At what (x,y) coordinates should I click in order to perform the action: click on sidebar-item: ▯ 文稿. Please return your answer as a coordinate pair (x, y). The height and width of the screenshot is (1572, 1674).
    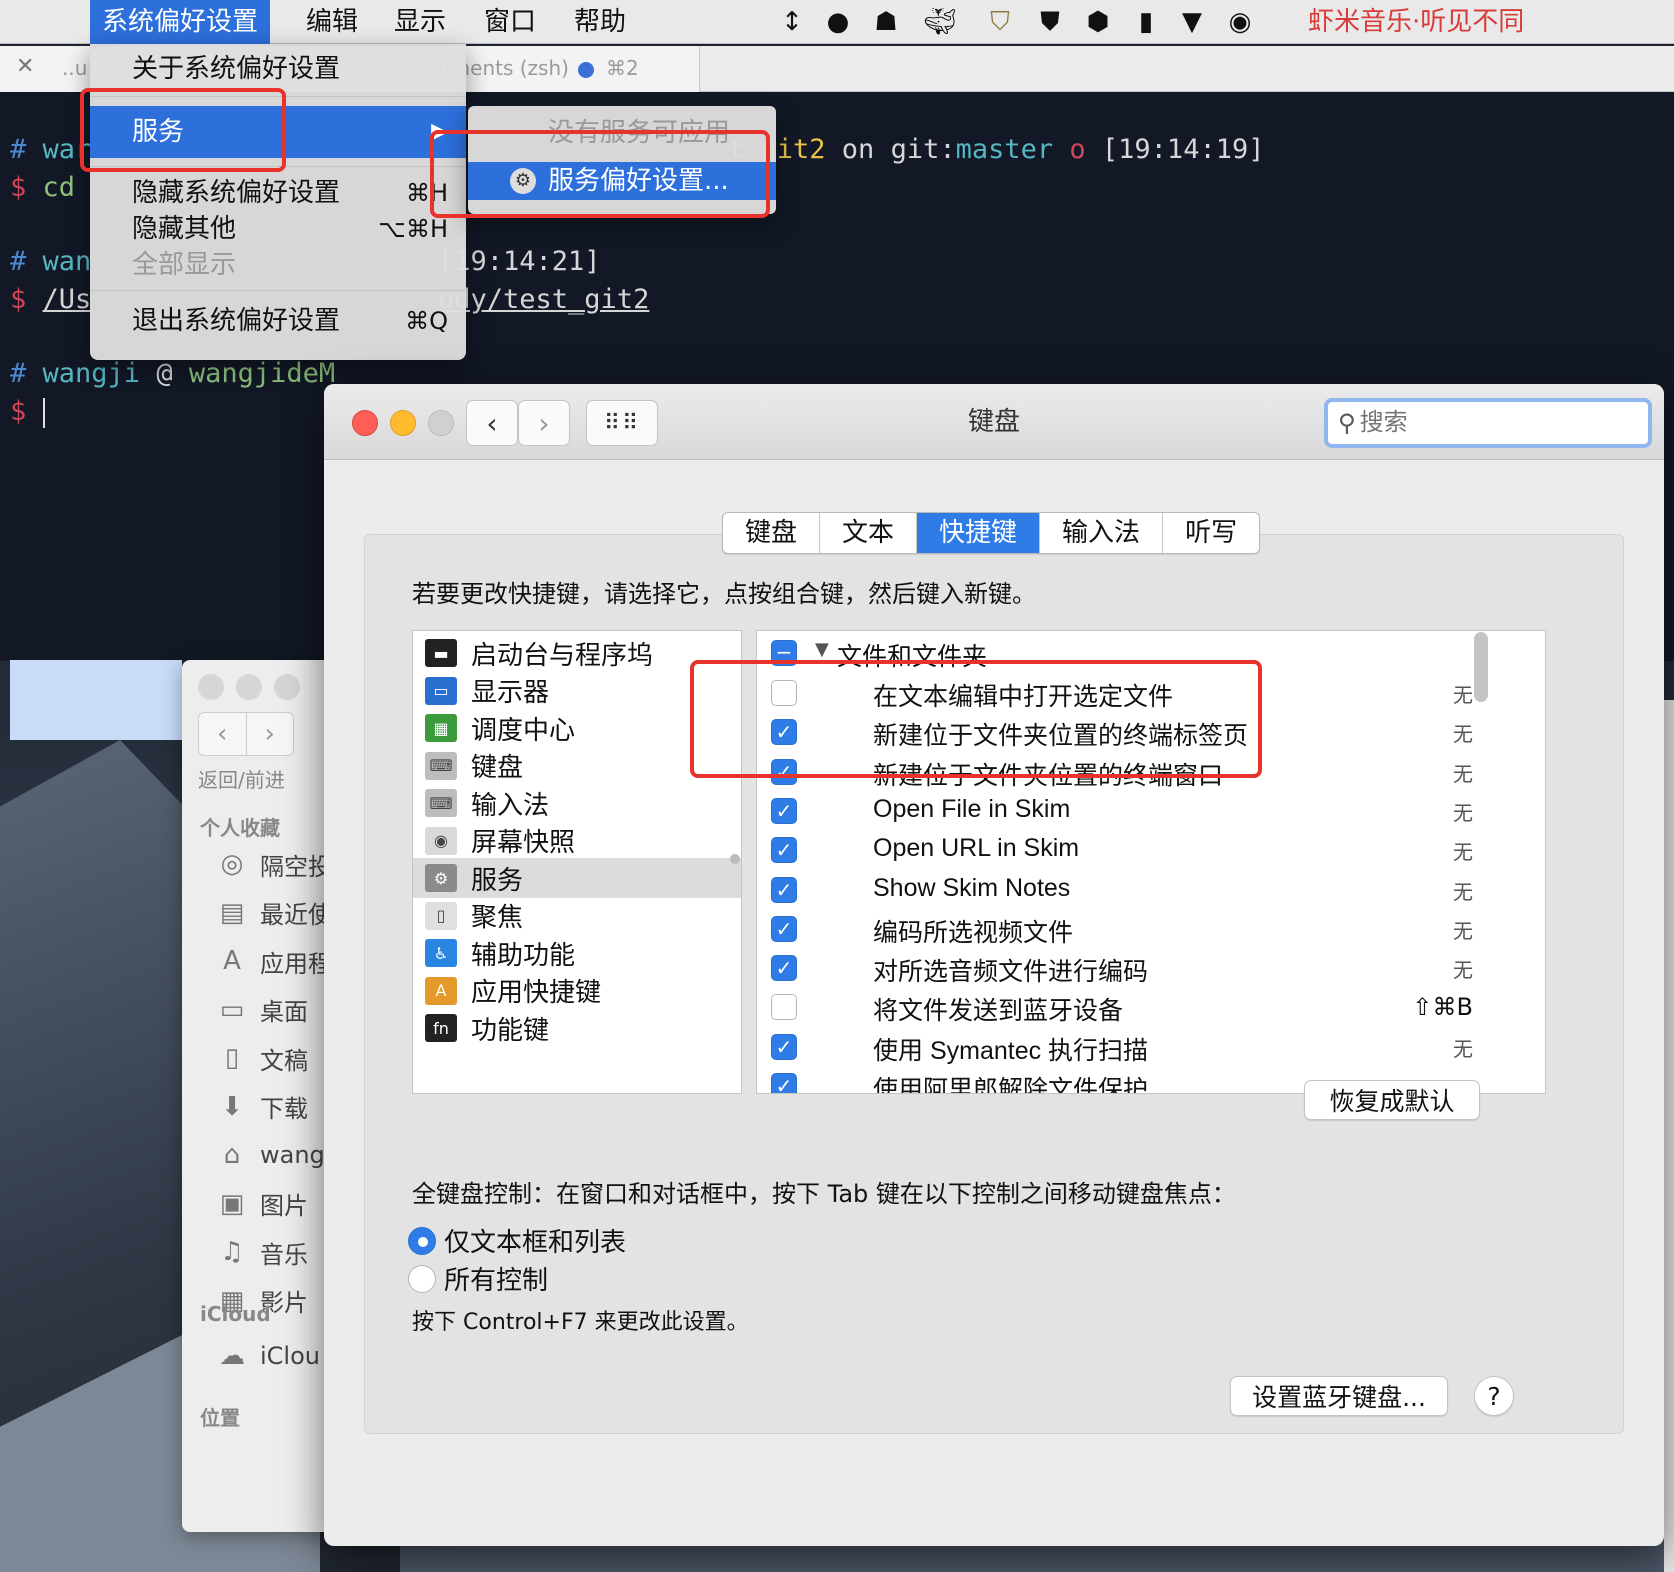
    Looking at the image, I should click on (260, 1058).